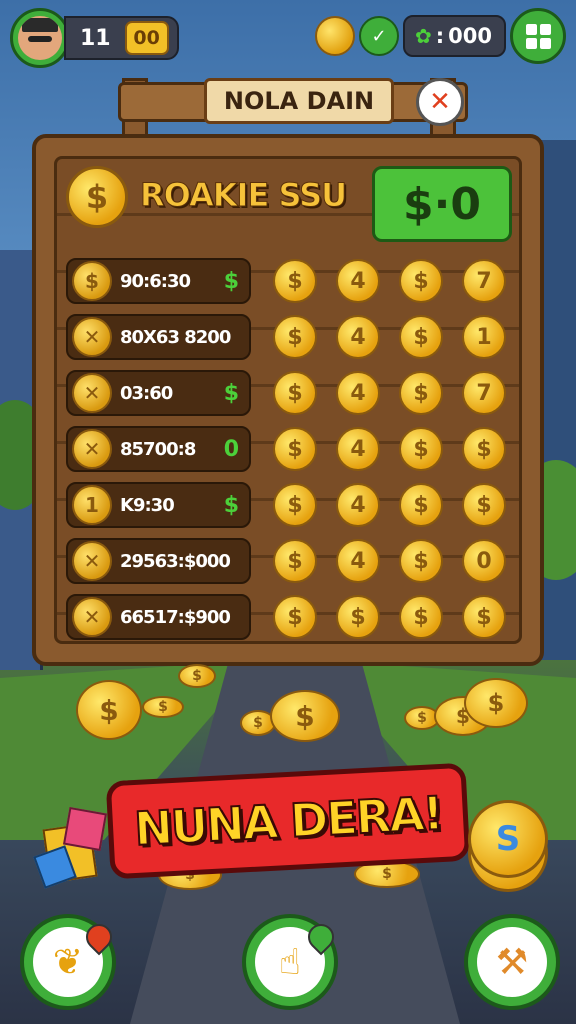  I want to click on reward-row: ✕ 29563:$000 $4 $0, so click(286, 561).